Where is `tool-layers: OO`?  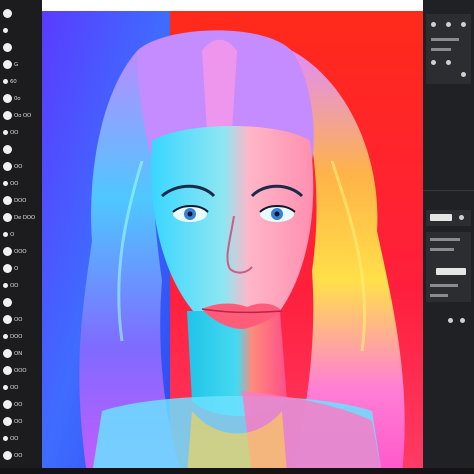 tool-layers: OO is located at coordinates (21, 166).